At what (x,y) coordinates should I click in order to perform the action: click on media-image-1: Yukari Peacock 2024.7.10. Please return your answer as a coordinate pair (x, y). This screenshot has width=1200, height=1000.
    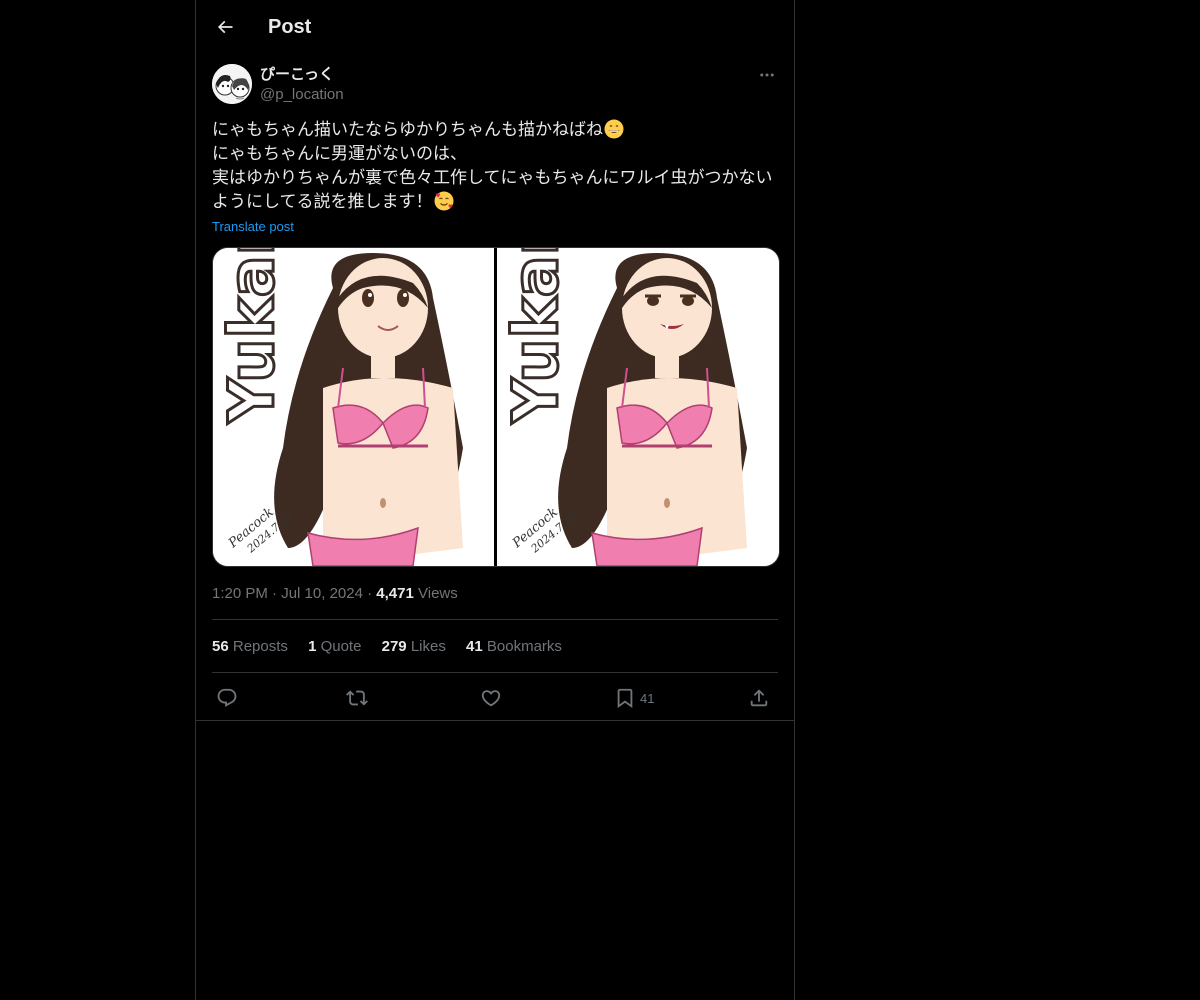
    Looking at the image, I should click on (353, 407).